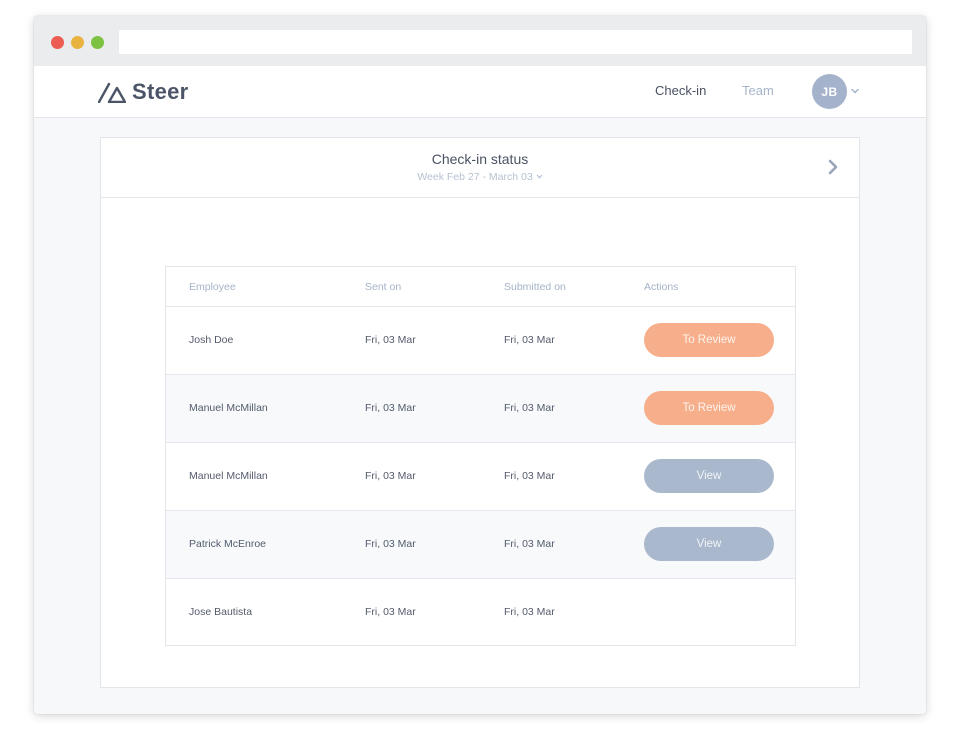 Image resolution: width=960 pixels, height=750 pixels. What do you see at coordinates (758, 90) in the screenshot?
I see `nav-link-team: Team` at bounding box center [758, 90].